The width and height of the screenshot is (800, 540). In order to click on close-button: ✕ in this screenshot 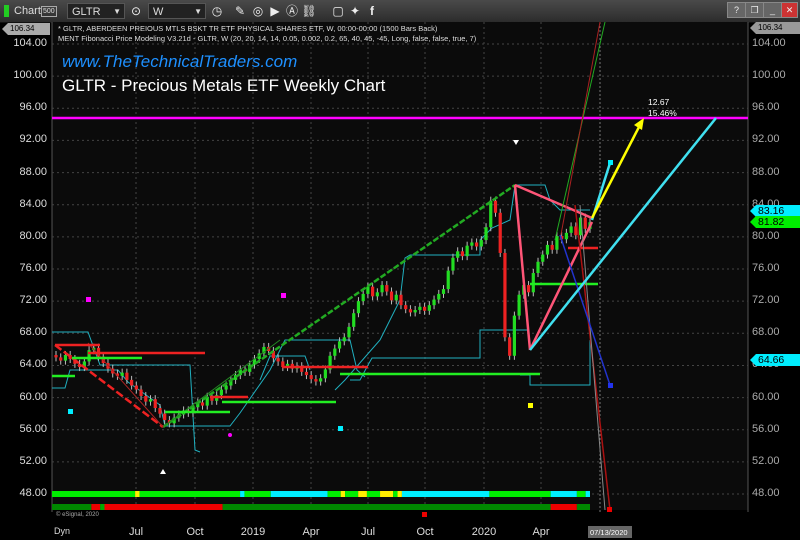, I will do `click(789, 10)`.